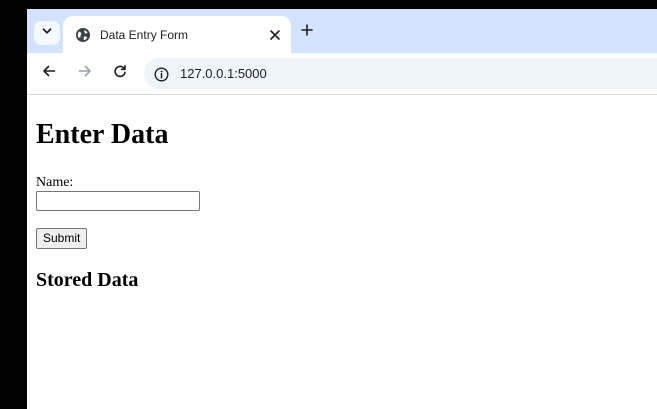 This screenshot has width=657, height=409. What do you see at coordinates (400, 73) in the screenshot?
I see `address-bar: 127.0.0.1:5000` at bounding box center [400, 73].